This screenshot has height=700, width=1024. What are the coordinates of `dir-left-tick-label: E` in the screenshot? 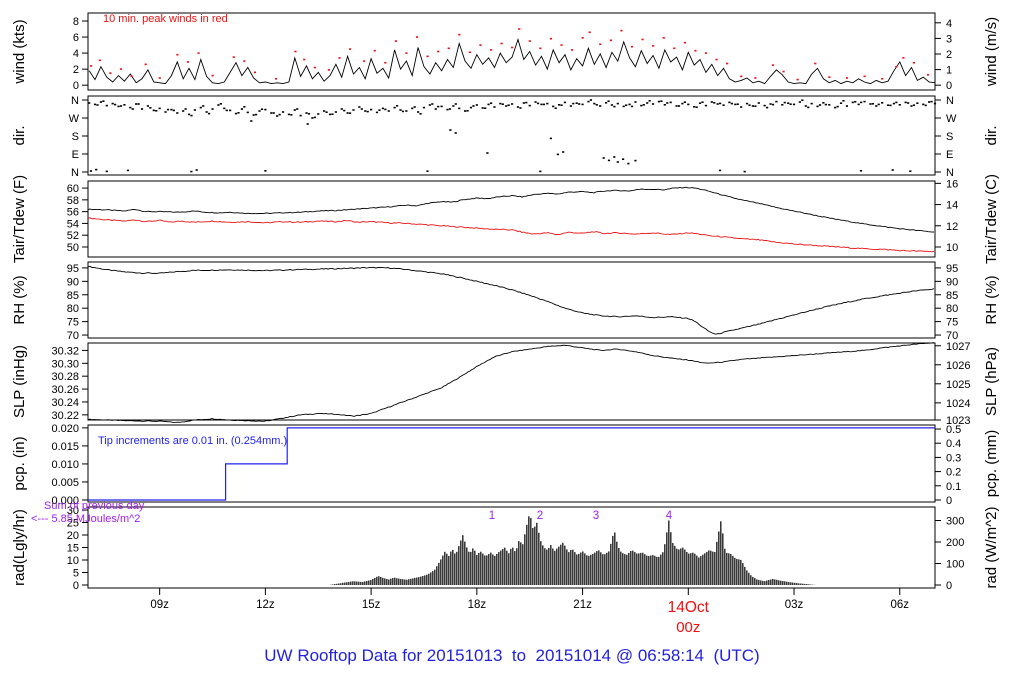 It's located at (75, 155).